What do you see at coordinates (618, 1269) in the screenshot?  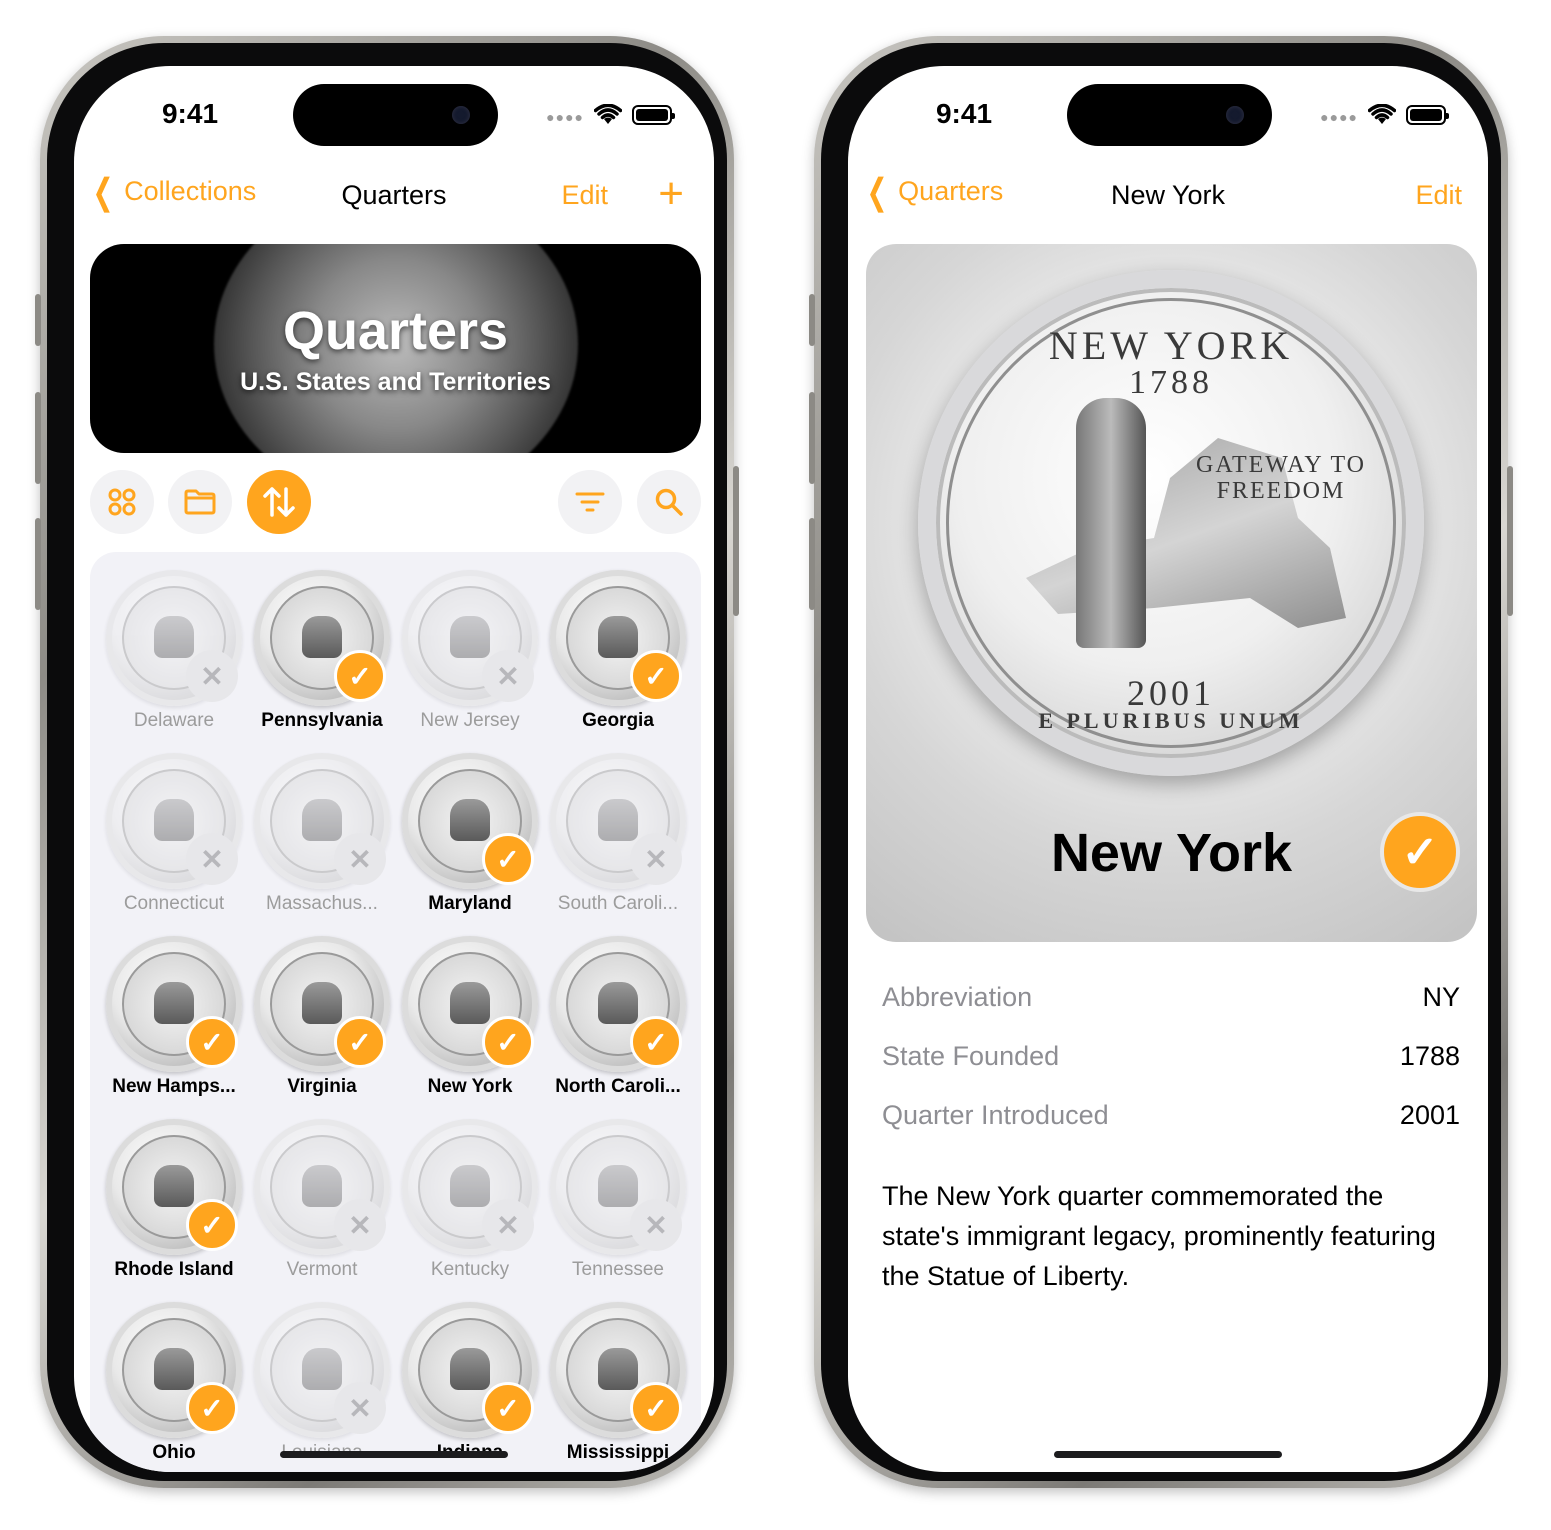 I see `coin-label: Tennessee` at bounding box center [618, 1269].